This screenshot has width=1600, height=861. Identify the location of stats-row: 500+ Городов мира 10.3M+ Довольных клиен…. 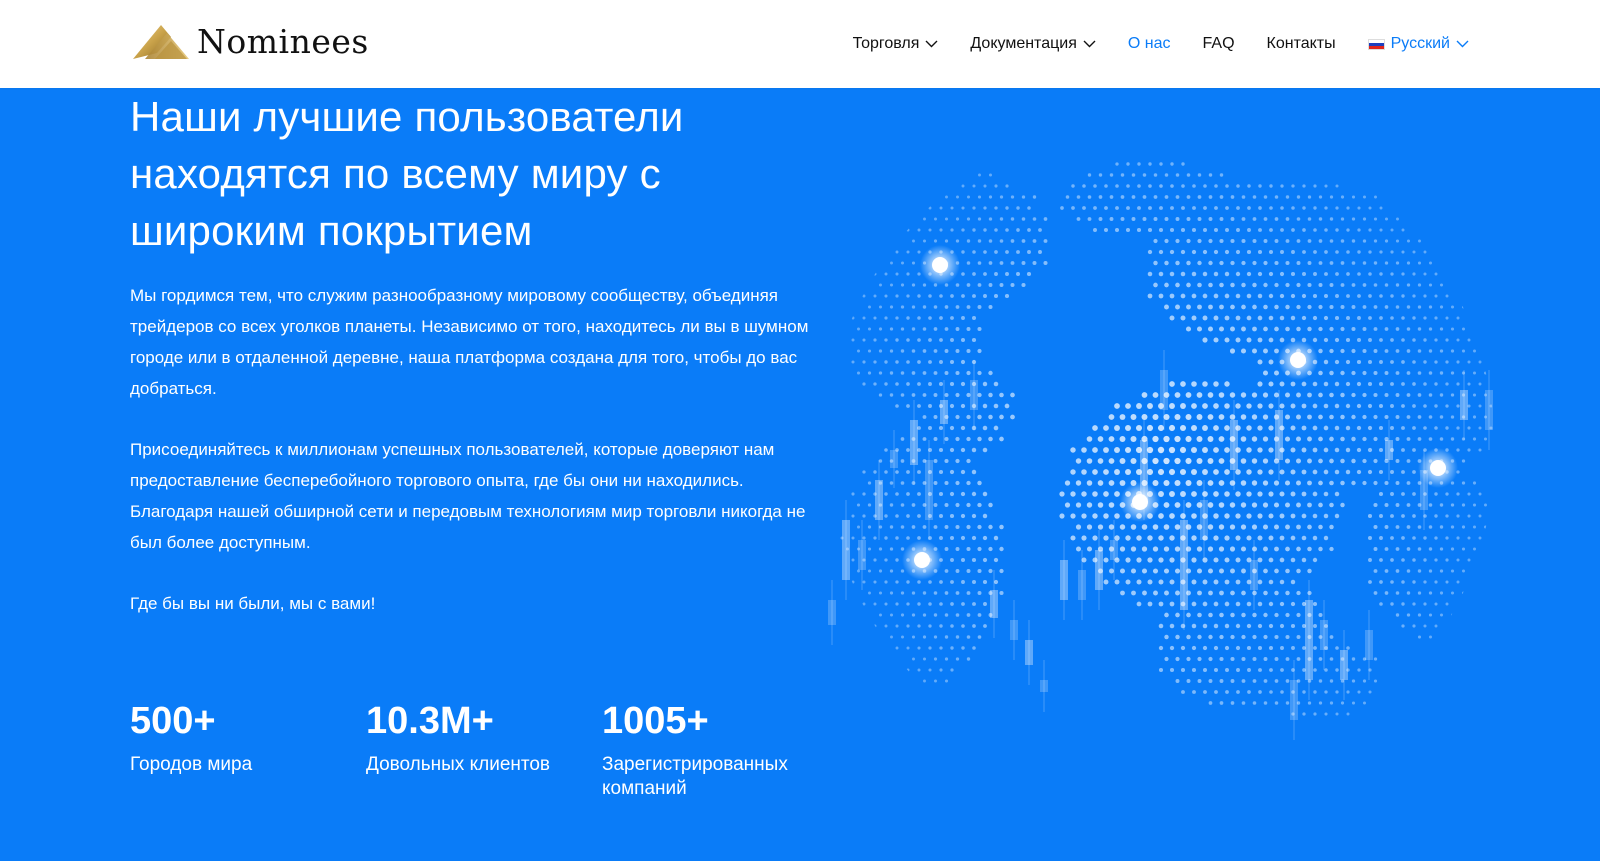
(484, 748).